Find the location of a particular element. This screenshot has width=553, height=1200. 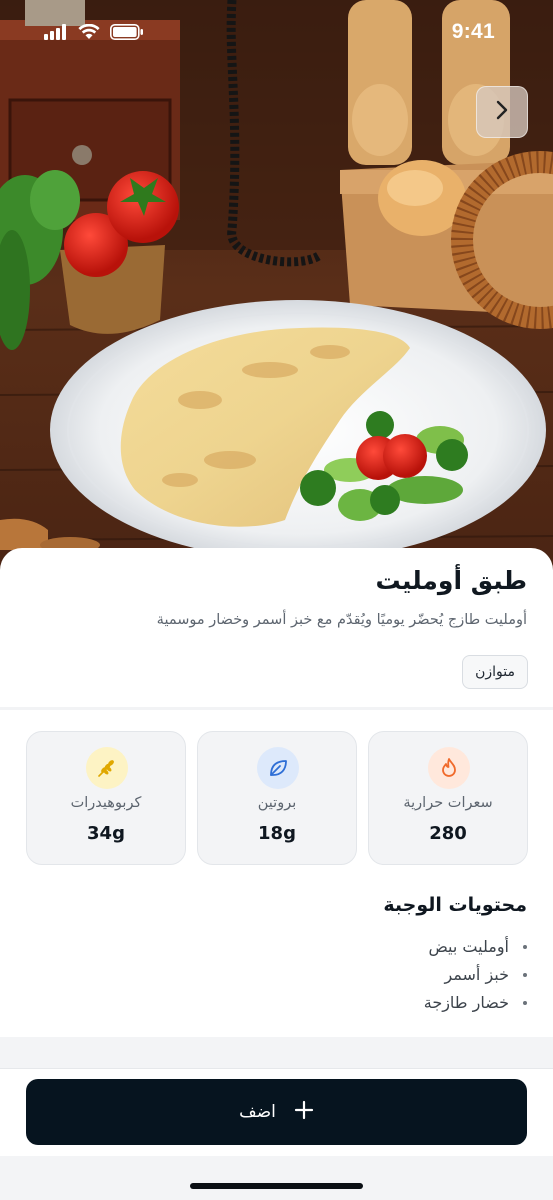

carbs-label: كربوهيدرات is located at coordinates (106, 803).